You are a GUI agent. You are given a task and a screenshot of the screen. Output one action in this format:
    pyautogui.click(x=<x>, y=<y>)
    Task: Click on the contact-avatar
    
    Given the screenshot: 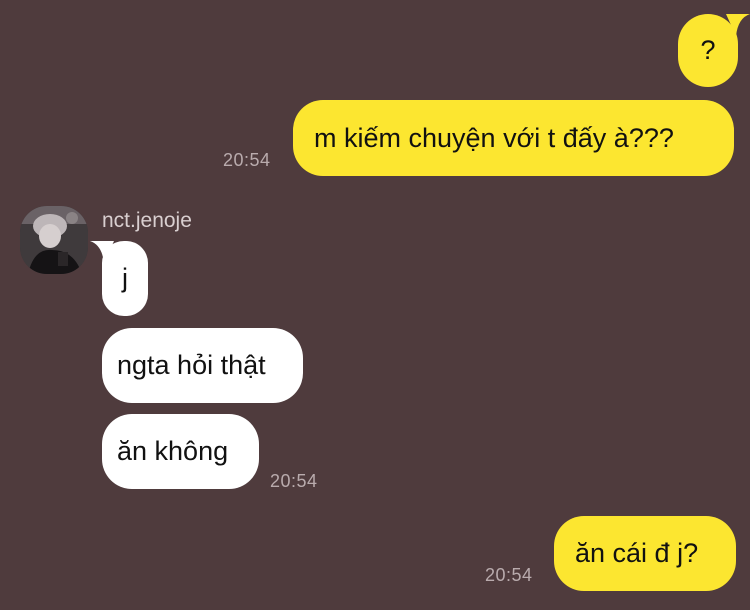 What is the action you would take?
    pyautogui.click(x=54, y=240)
    